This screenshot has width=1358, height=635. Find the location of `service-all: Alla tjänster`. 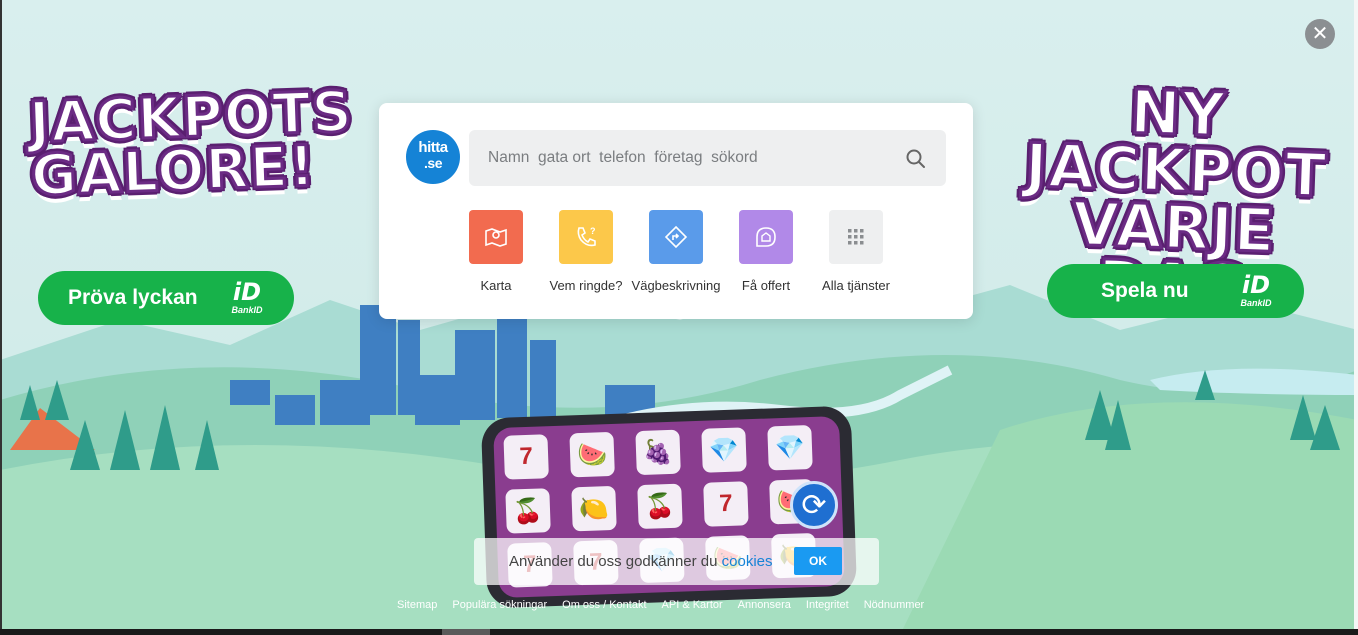

service-all: Alla tjänster is located at coordinates (856, 251).